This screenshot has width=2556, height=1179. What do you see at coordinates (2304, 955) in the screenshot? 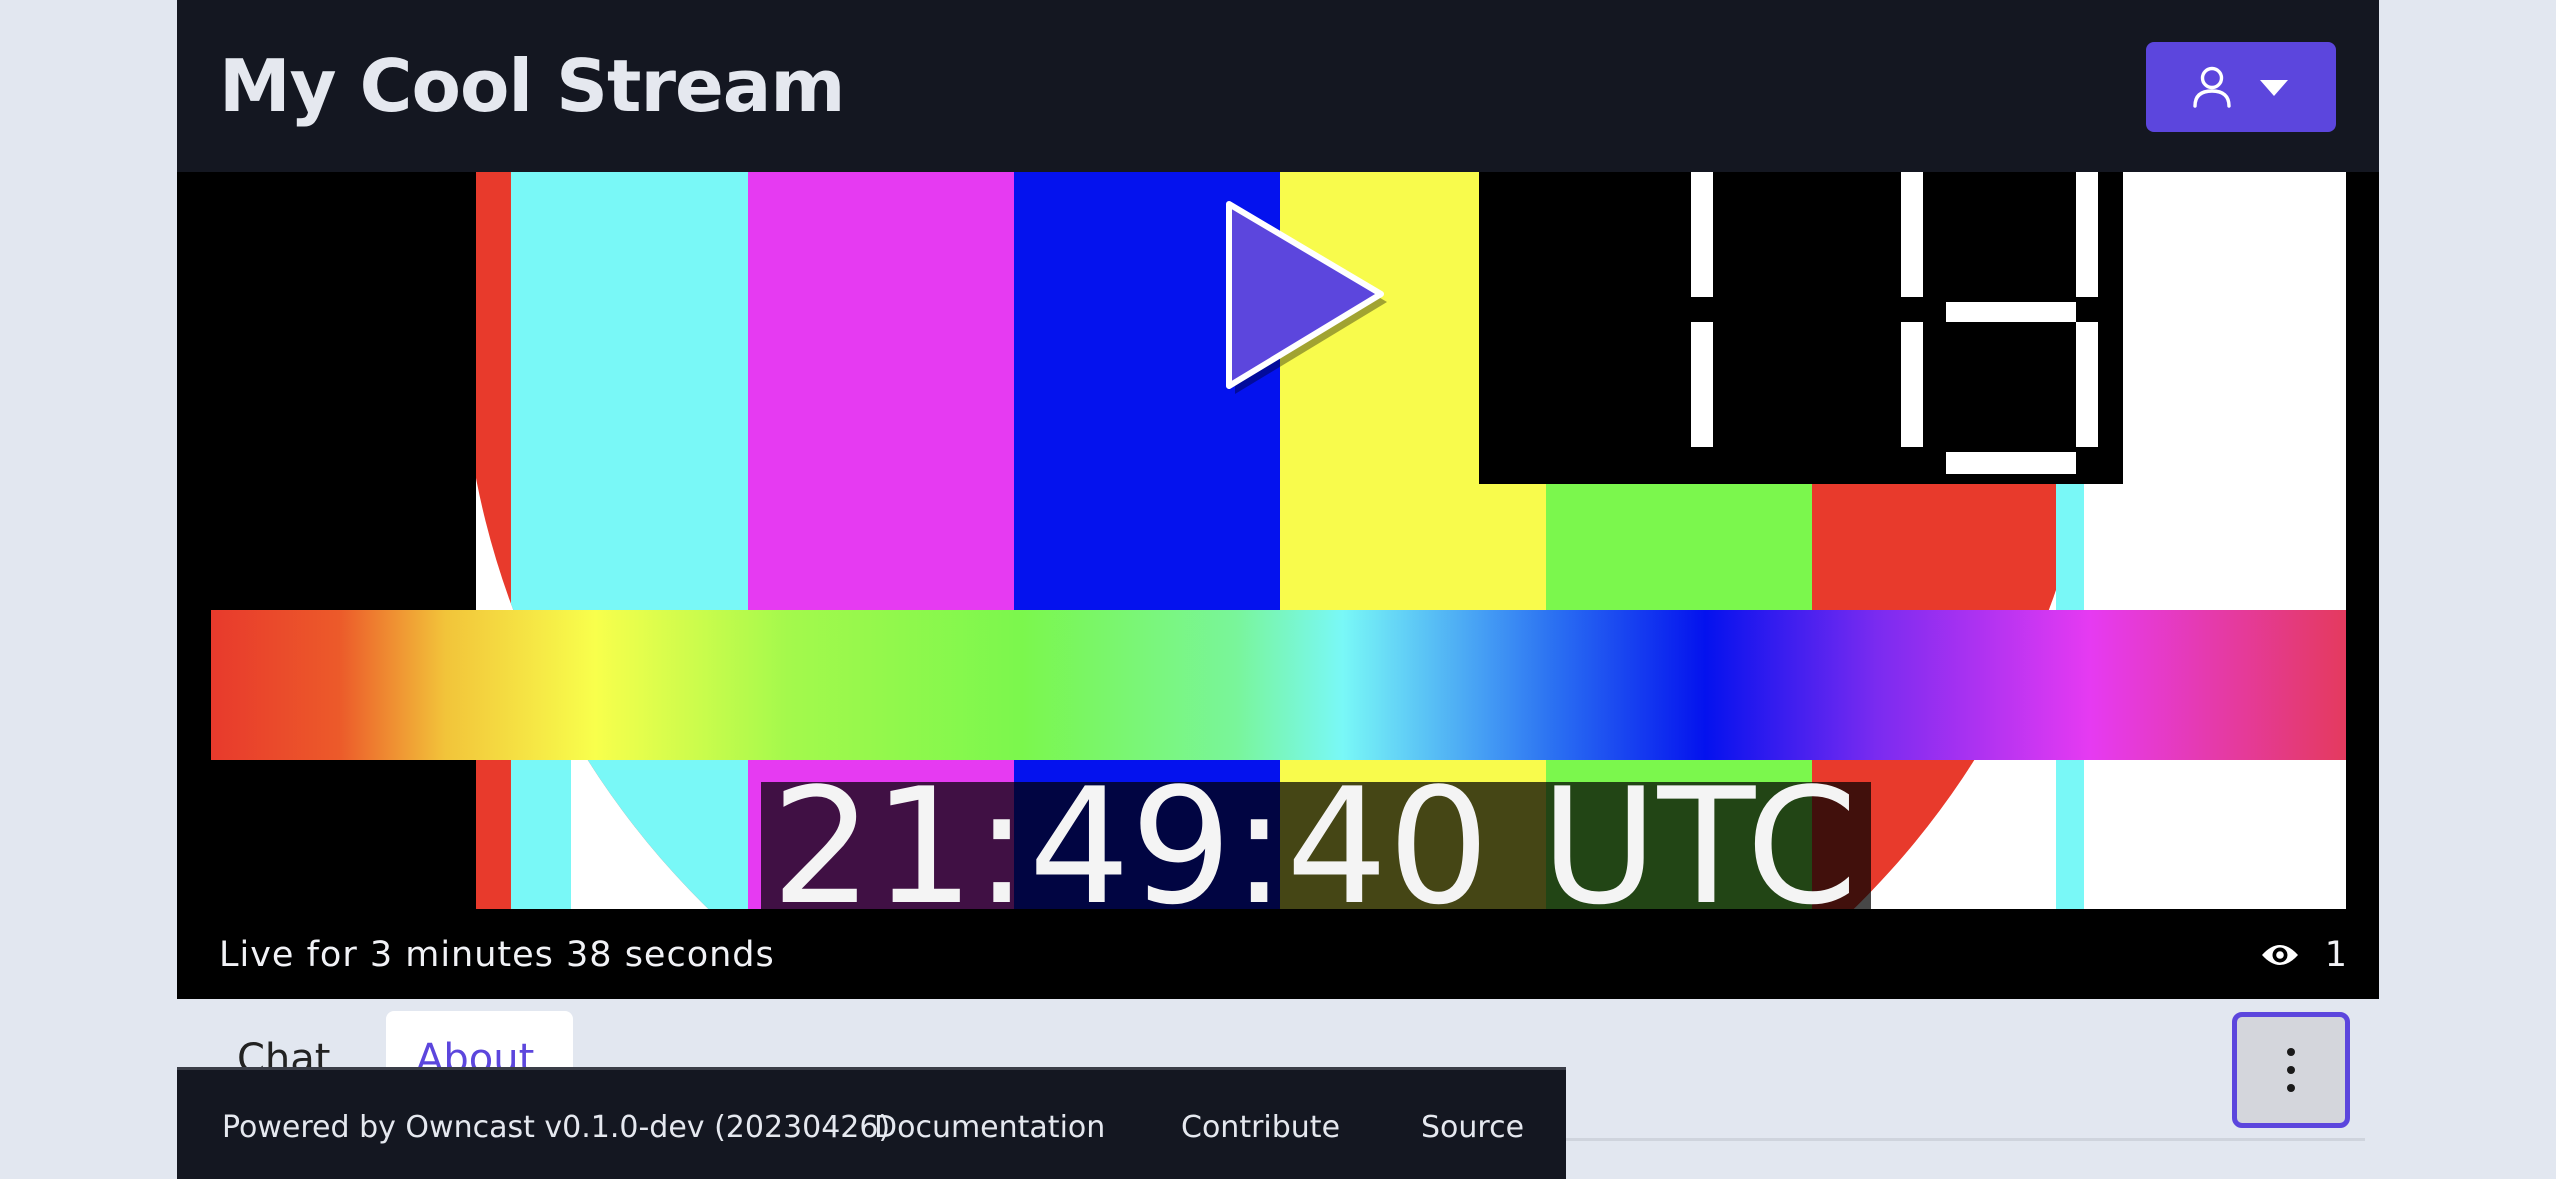
I see `viewer-count: 1` at bounding box center [2304, 955].